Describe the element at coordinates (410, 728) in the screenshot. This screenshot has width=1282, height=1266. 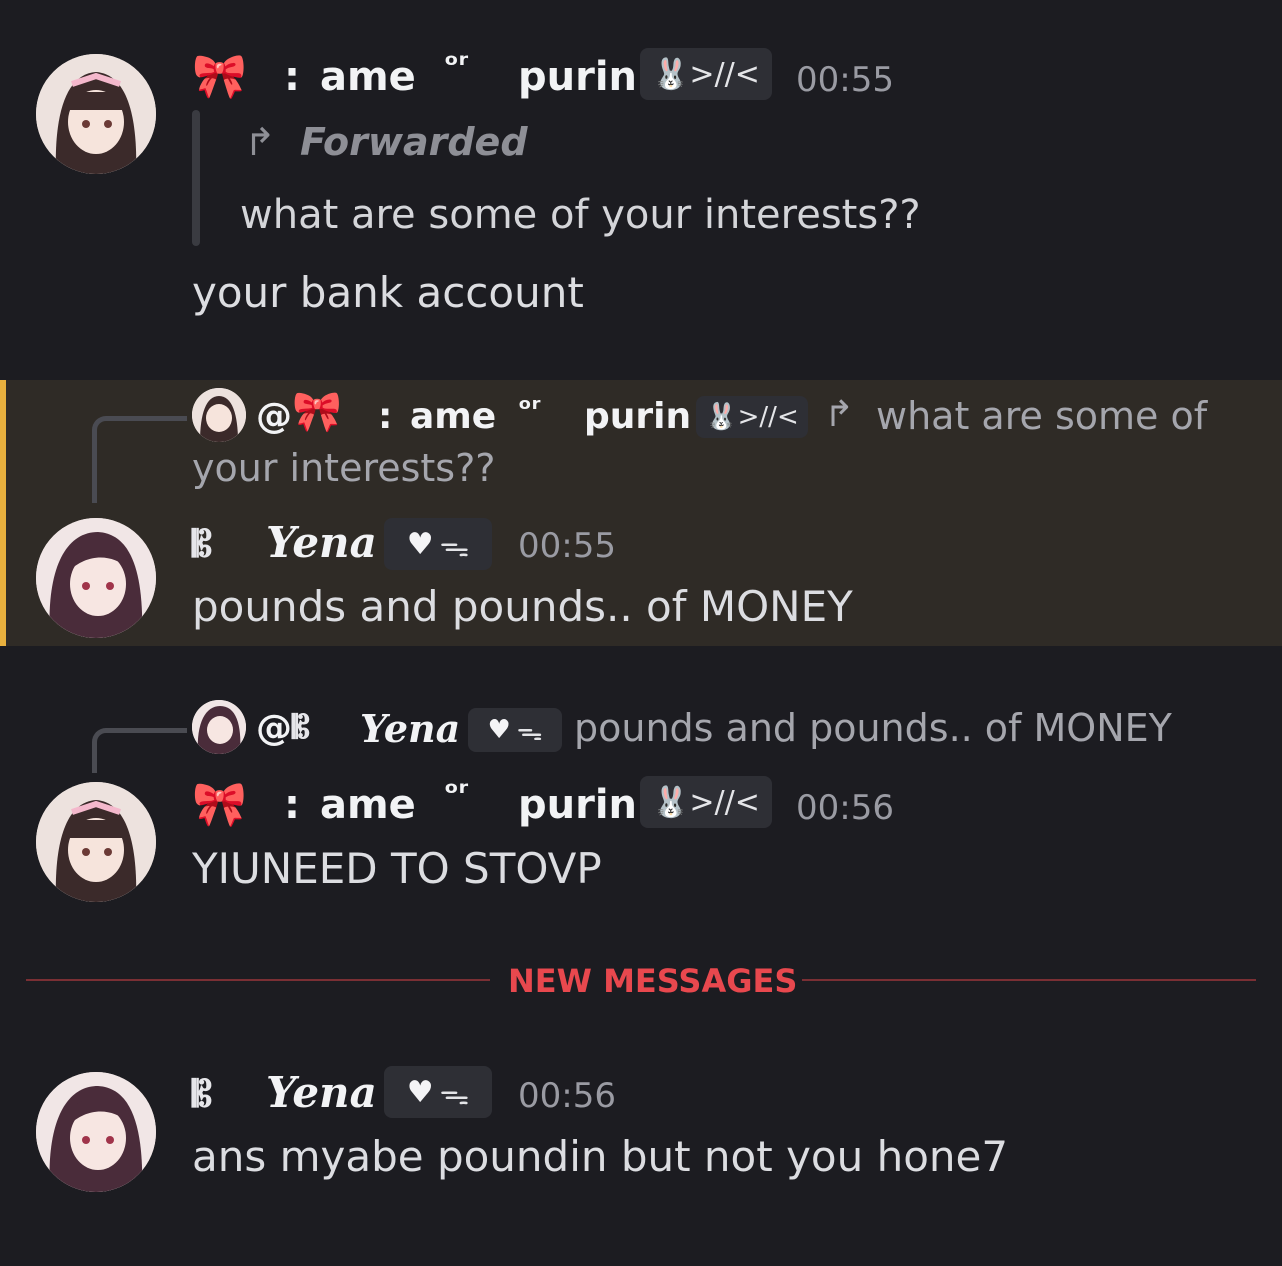
I see `reply-author-name: Yena` at that location.